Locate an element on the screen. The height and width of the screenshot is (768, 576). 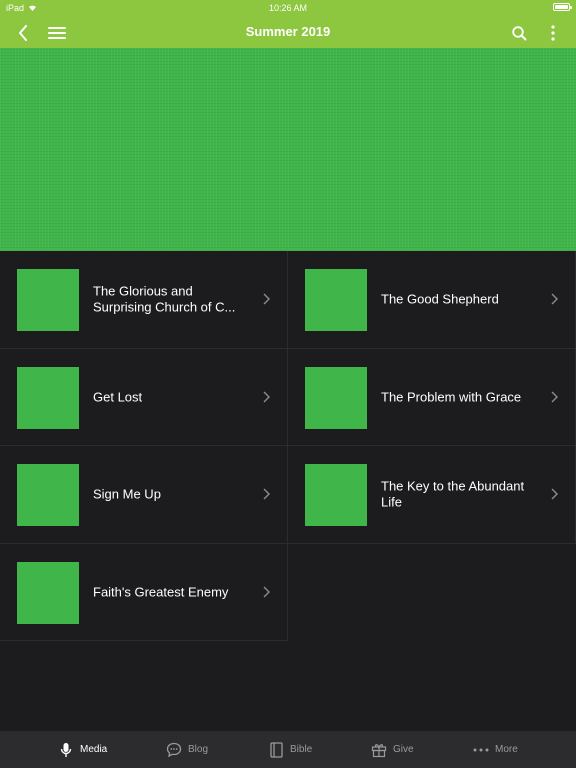
item-title: Sign Me Up is located at coordinates (127, 494).